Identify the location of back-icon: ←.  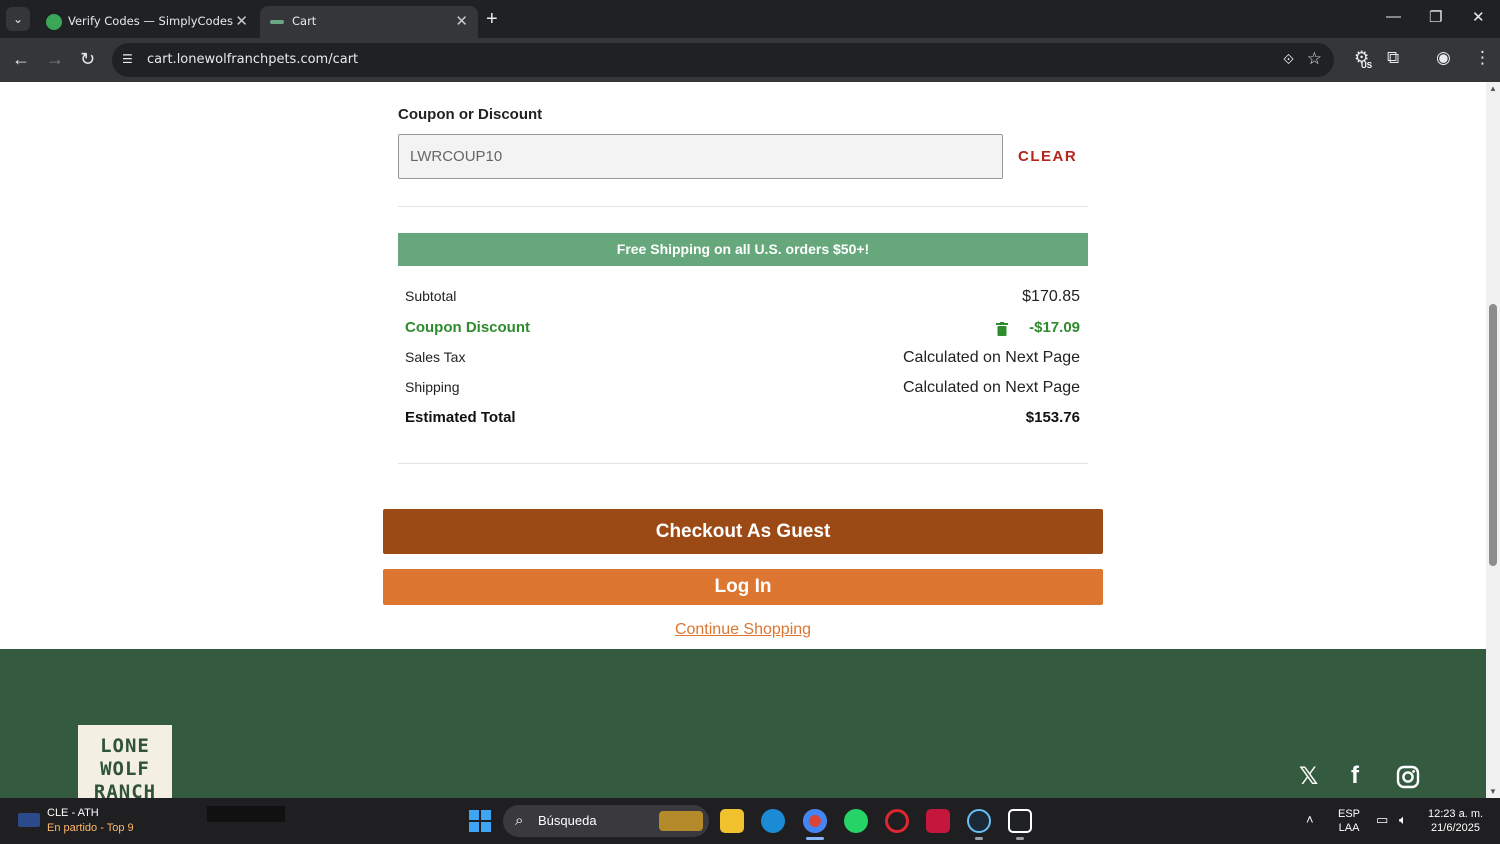
(21, 59).